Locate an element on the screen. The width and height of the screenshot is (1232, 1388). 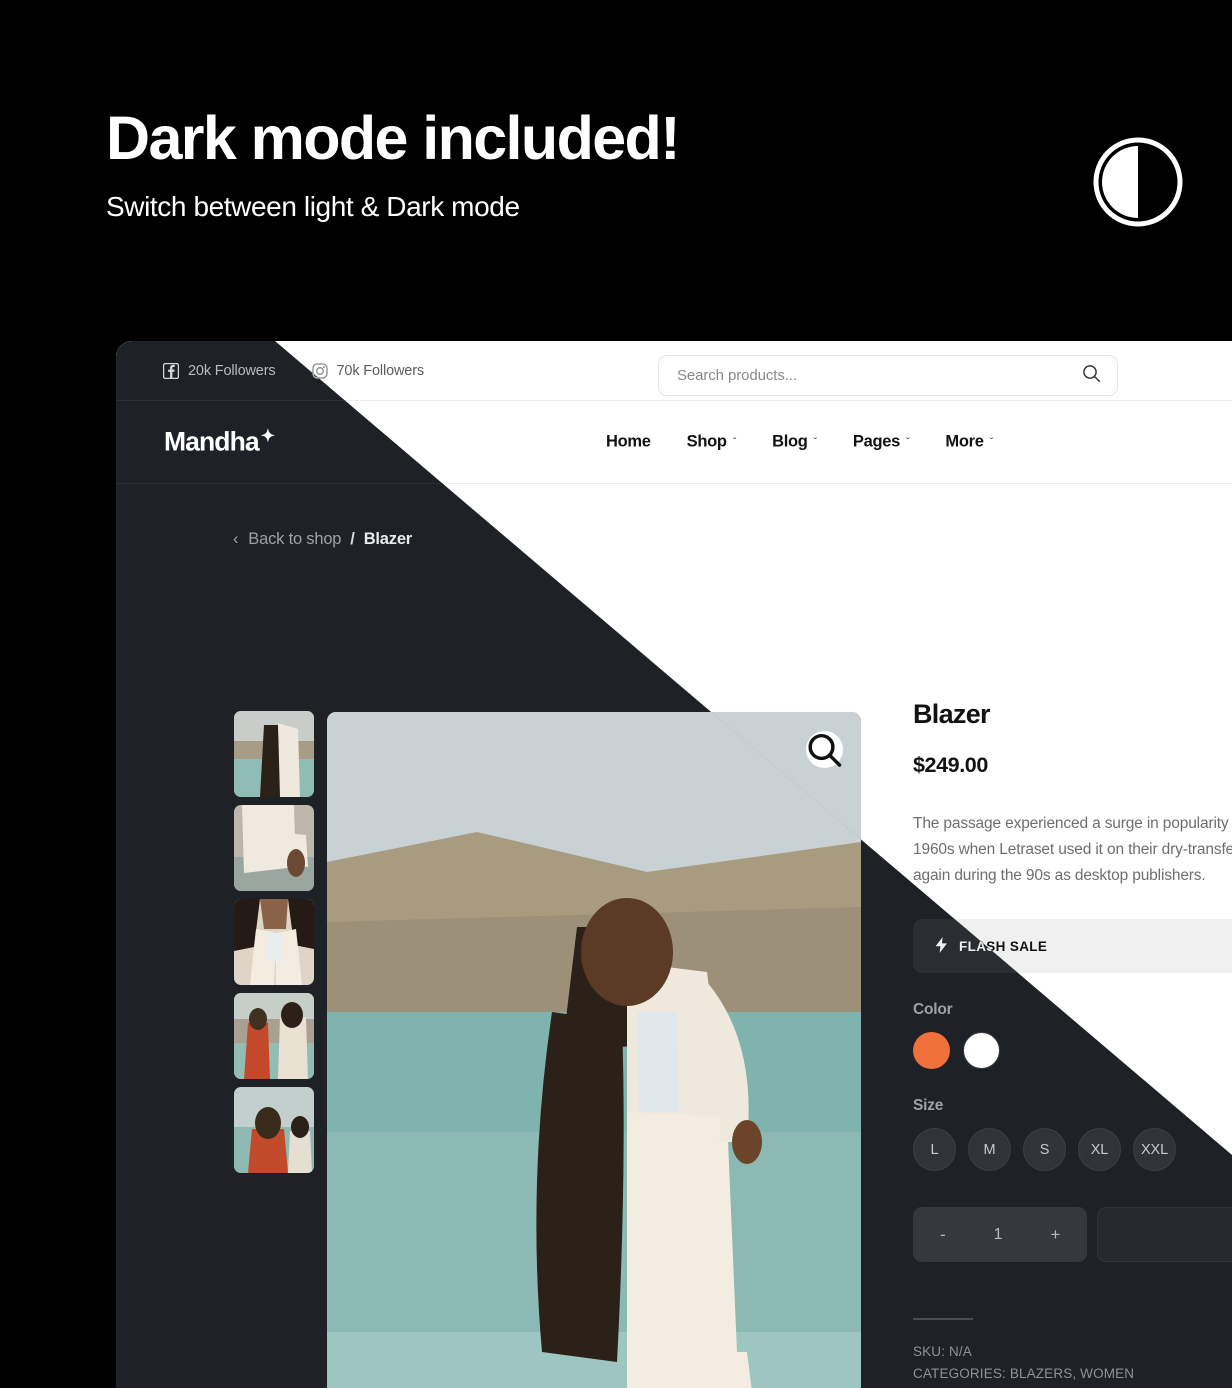
site-logo-dark: Mandha ✦ is located at coordinates (219, 442).